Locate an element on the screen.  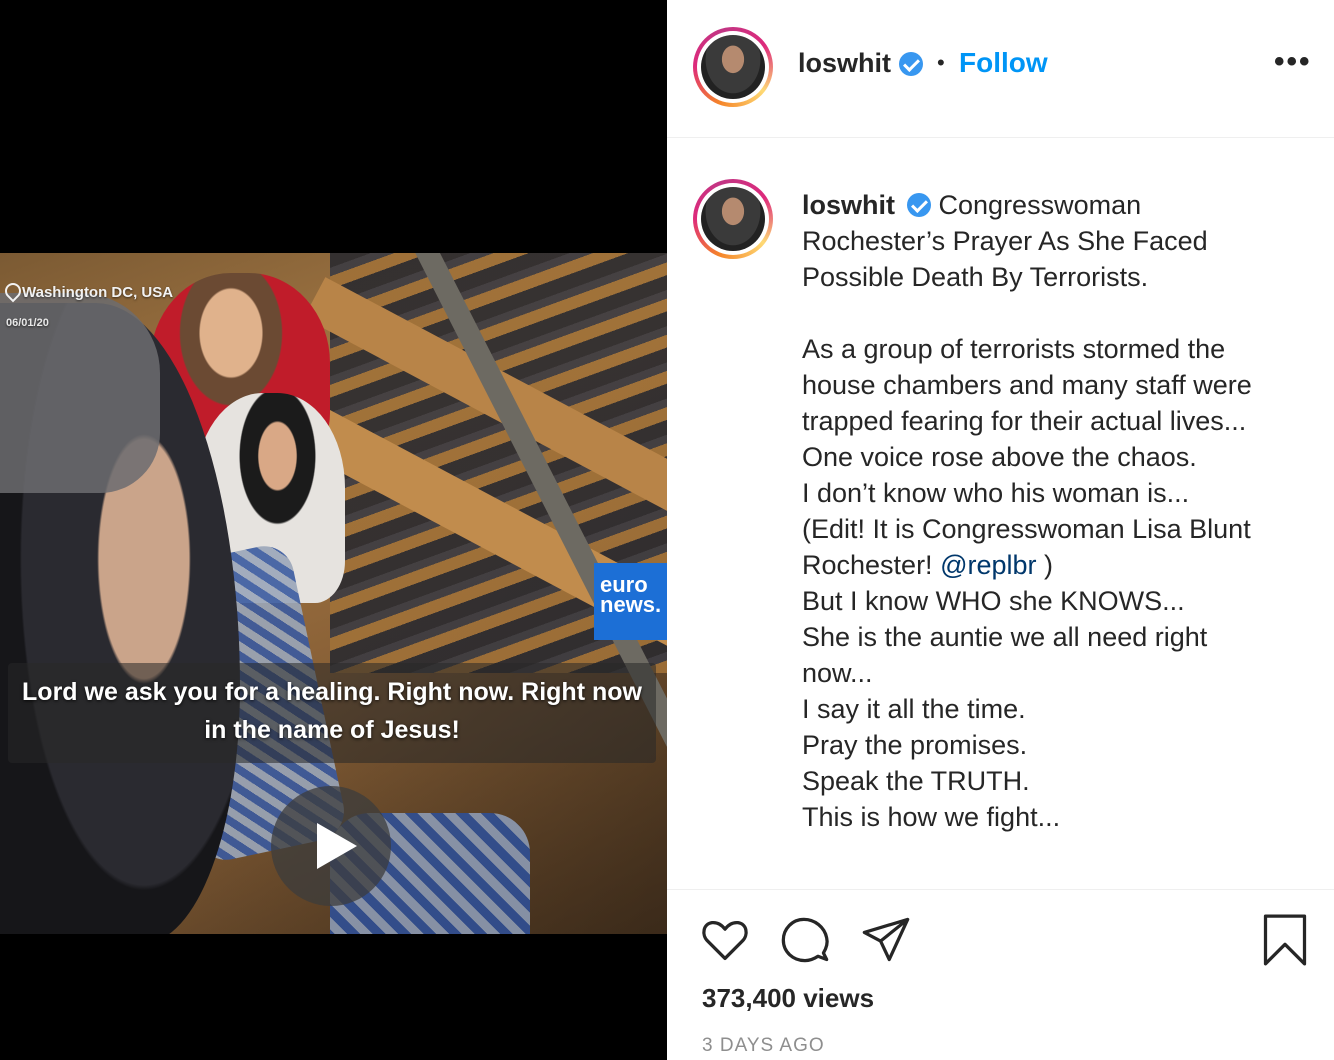
video-date-overlay: 06/01/20 is located at coordinates (27, 323).